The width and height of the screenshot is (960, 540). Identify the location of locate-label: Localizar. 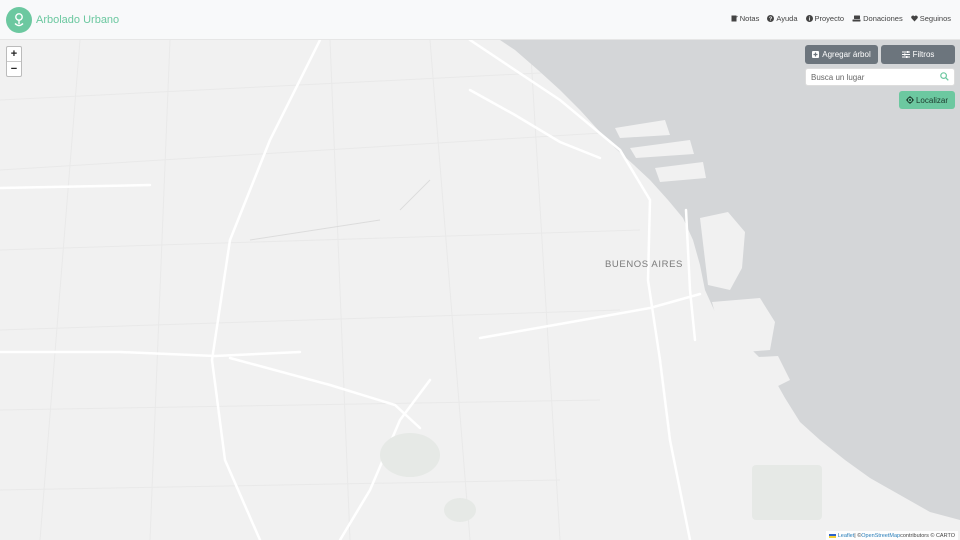
(931, 100).